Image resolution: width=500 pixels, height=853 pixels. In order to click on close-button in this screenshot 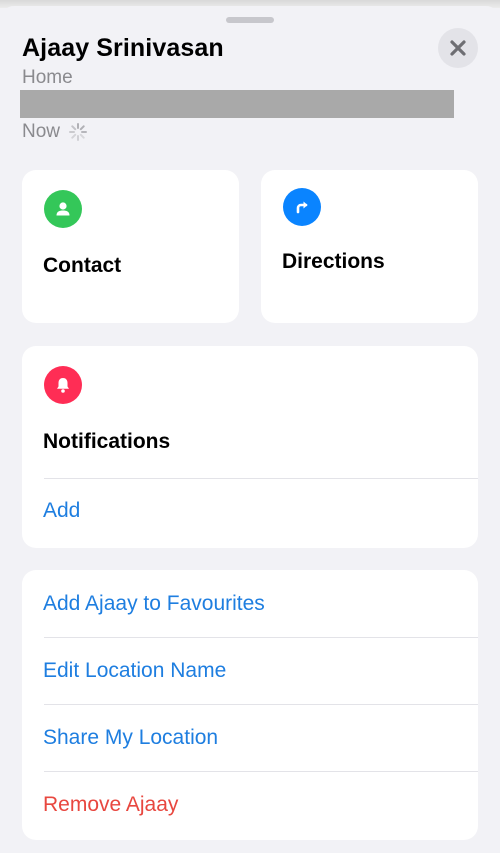, I will do `click(458, 48)`.